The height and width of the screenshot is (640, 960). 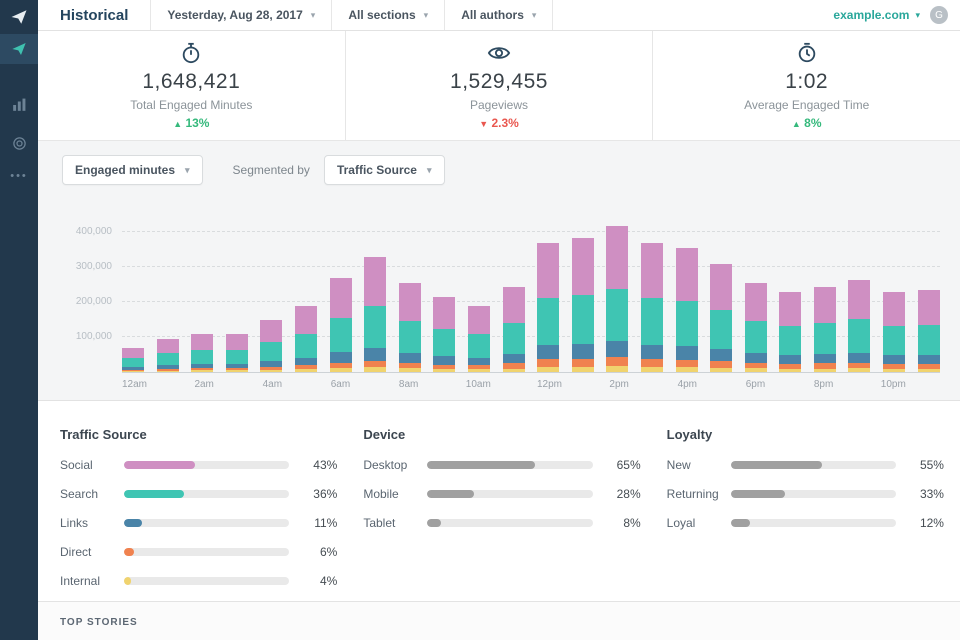 What do you see at coordinates (582, 293) in the screenshot?
I see `stacked-bar-1pm` at bounding box center [582, 293].